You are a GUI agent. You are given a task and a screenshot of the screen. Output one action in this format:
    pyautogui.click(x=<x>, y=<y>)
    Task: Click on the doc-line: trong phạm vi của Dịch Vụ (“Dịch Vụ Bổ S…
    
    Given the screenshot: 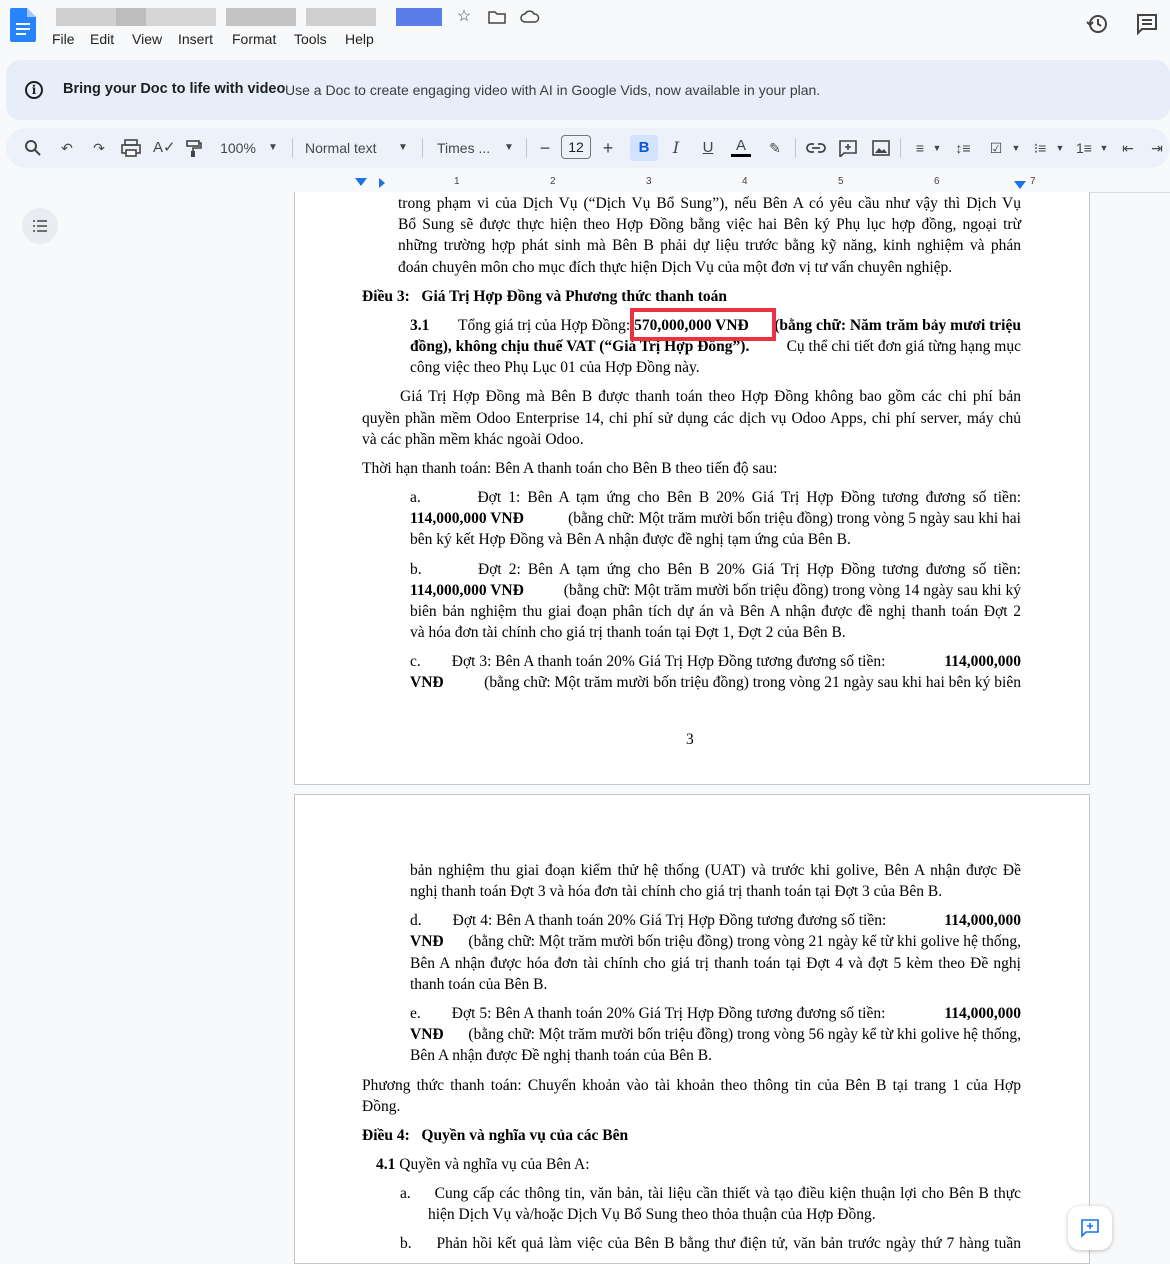 What is the action you would take?
    pyautogui.click(x=709, y=203)
    